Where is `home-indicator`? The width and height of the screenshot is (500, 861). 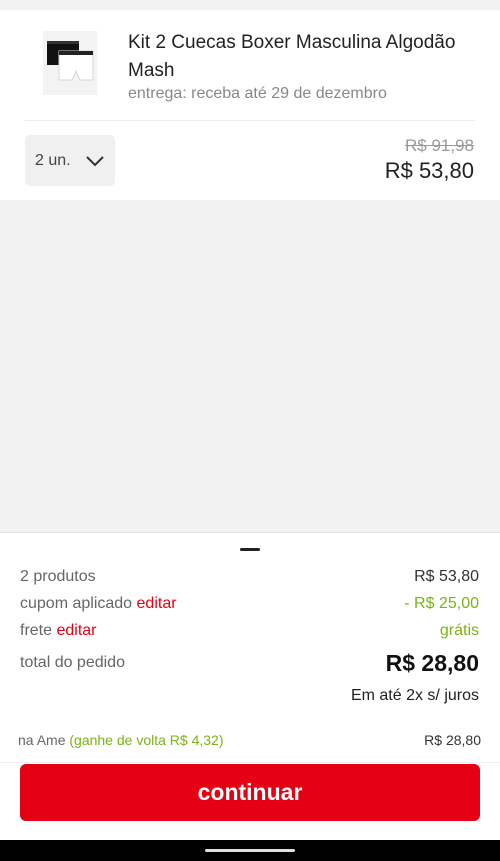
home-indicator is located at coordinates (250, 850).